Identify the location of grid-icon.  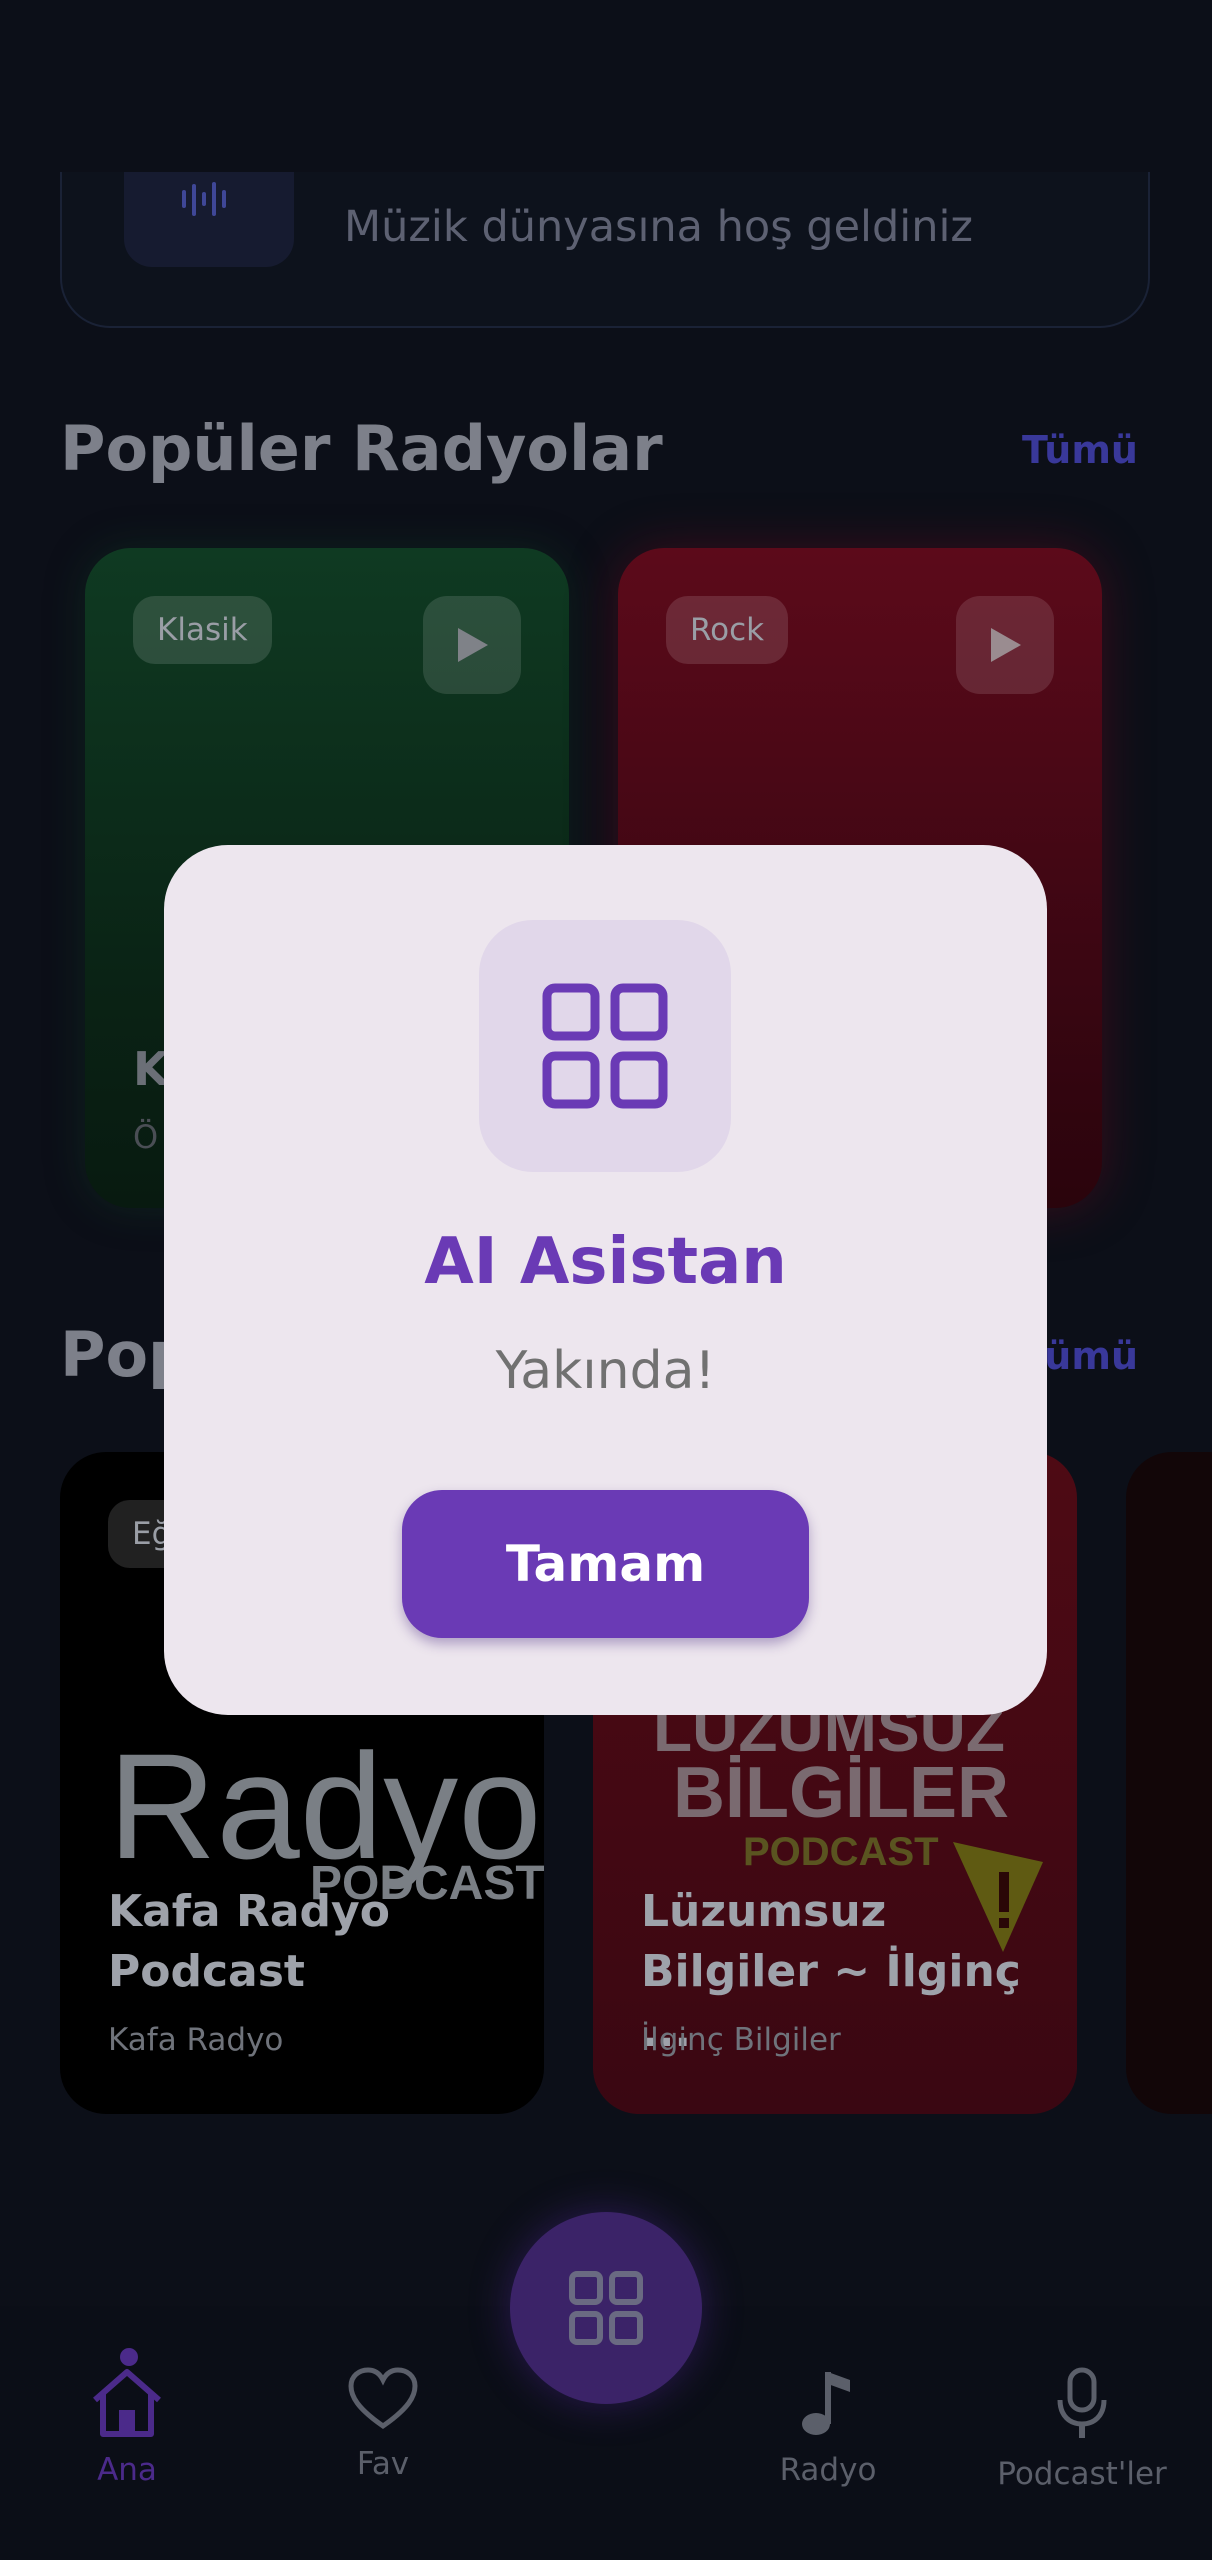
(605, 1046).